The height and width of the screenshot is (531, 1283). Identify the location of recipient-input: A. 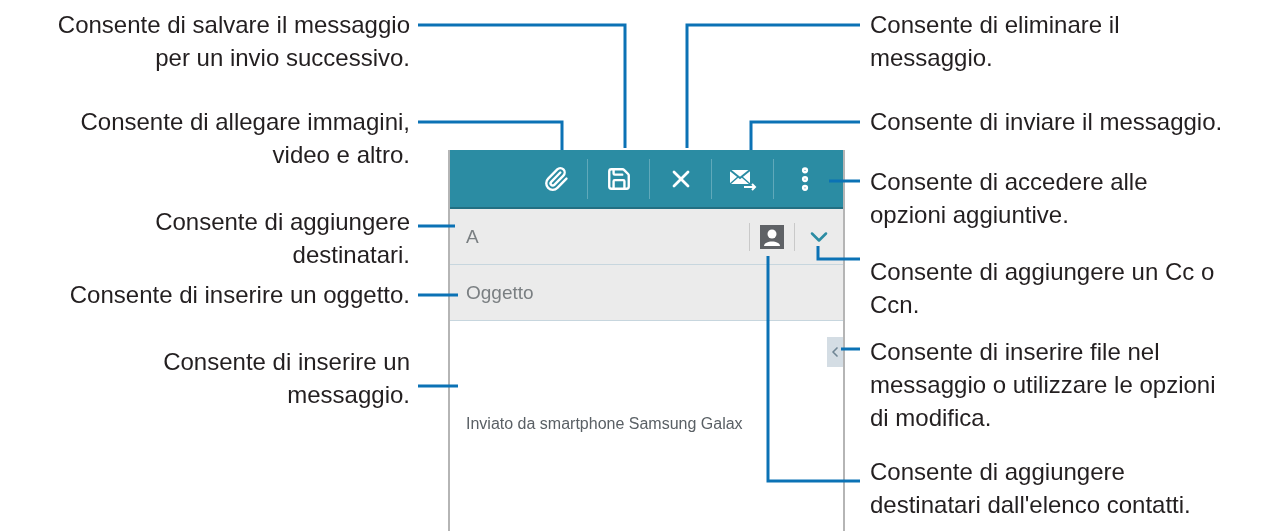
(601, 236).